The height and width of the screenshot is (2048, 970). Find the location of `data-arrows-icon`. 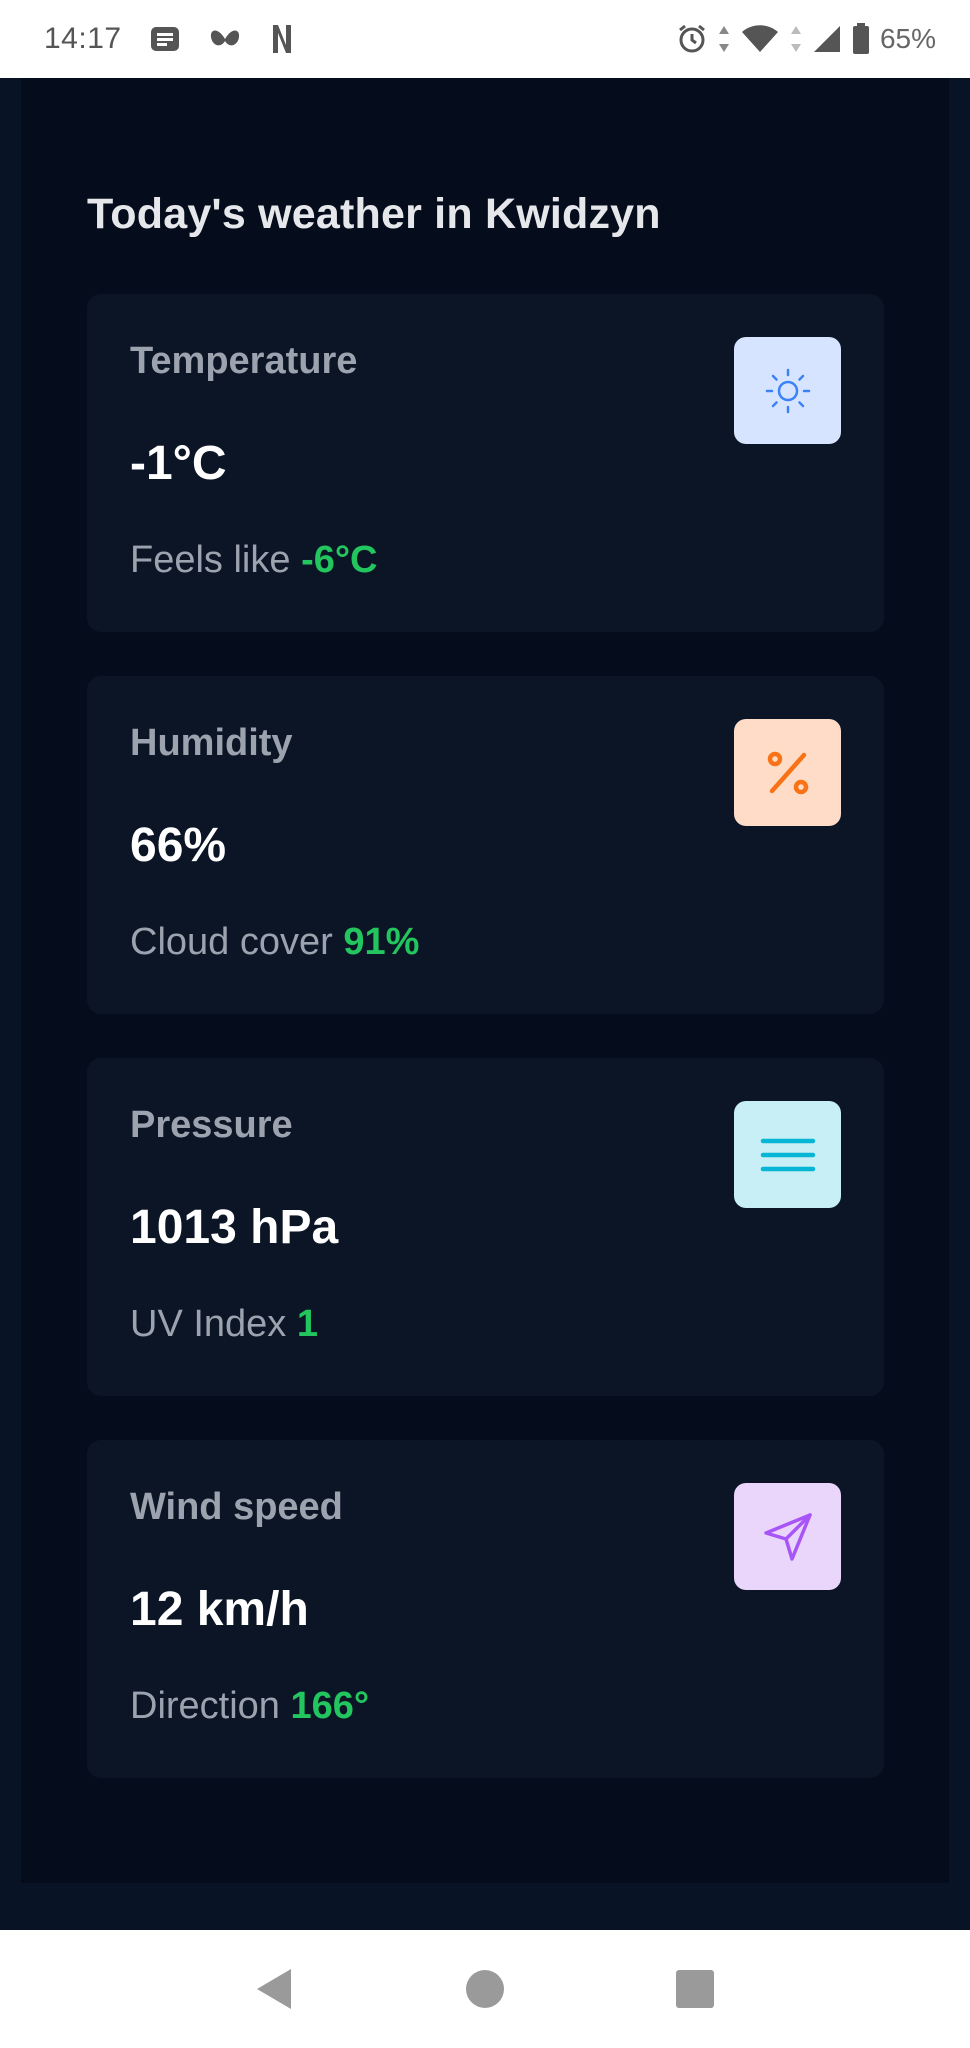

data-arrows-icon is located at coordinates (724, 39).